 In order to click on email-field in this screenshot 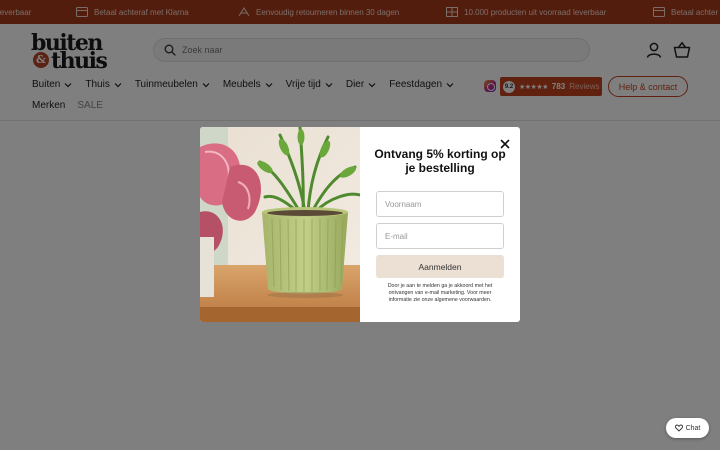, I will do `click(440, 236)`.